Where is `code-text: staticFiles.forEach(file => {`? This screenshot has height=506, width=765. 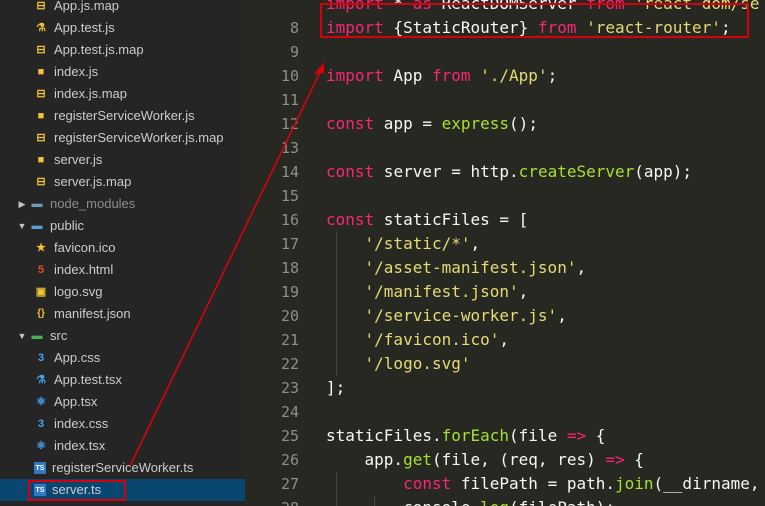 code-text: staticFiles.forEach(file => { is located at coordinates (465, 436).